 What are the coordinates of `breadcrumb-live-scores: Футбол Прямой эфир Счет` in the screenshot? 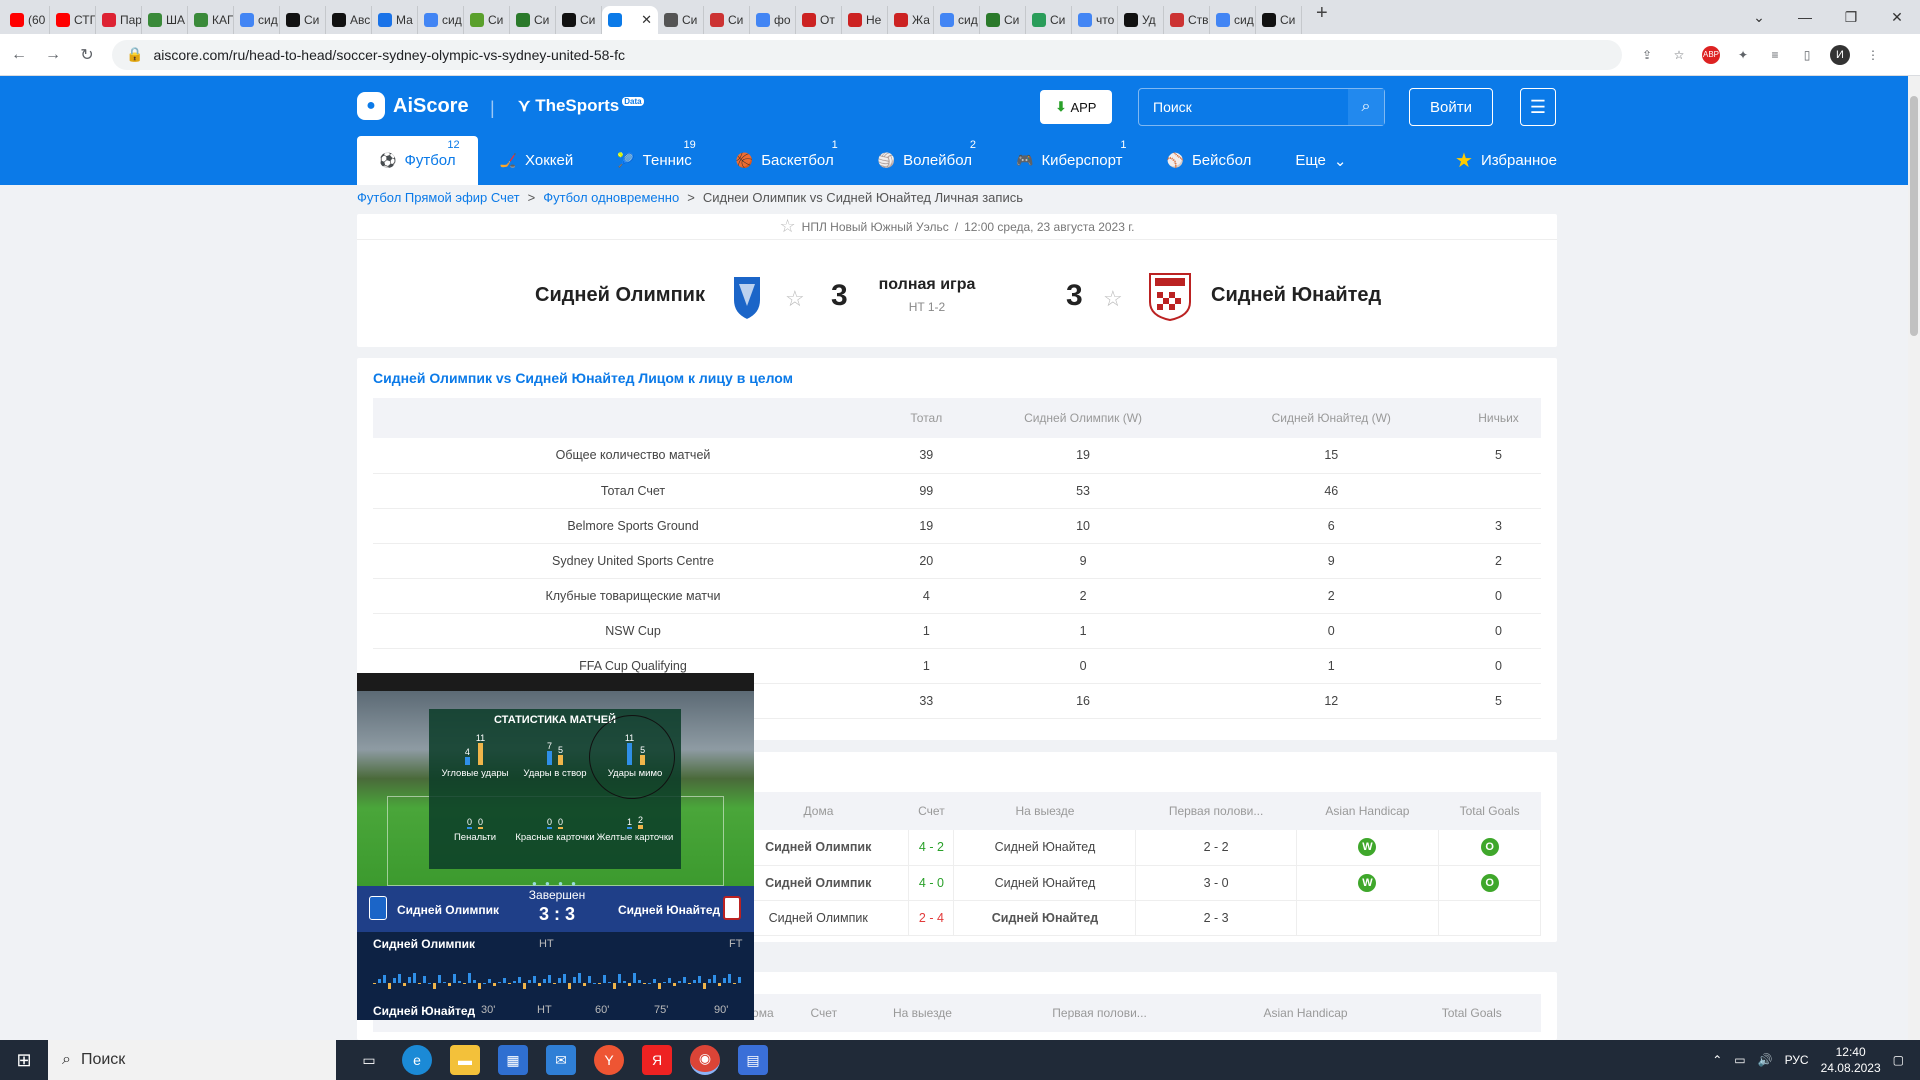 It's located at (438, 197).